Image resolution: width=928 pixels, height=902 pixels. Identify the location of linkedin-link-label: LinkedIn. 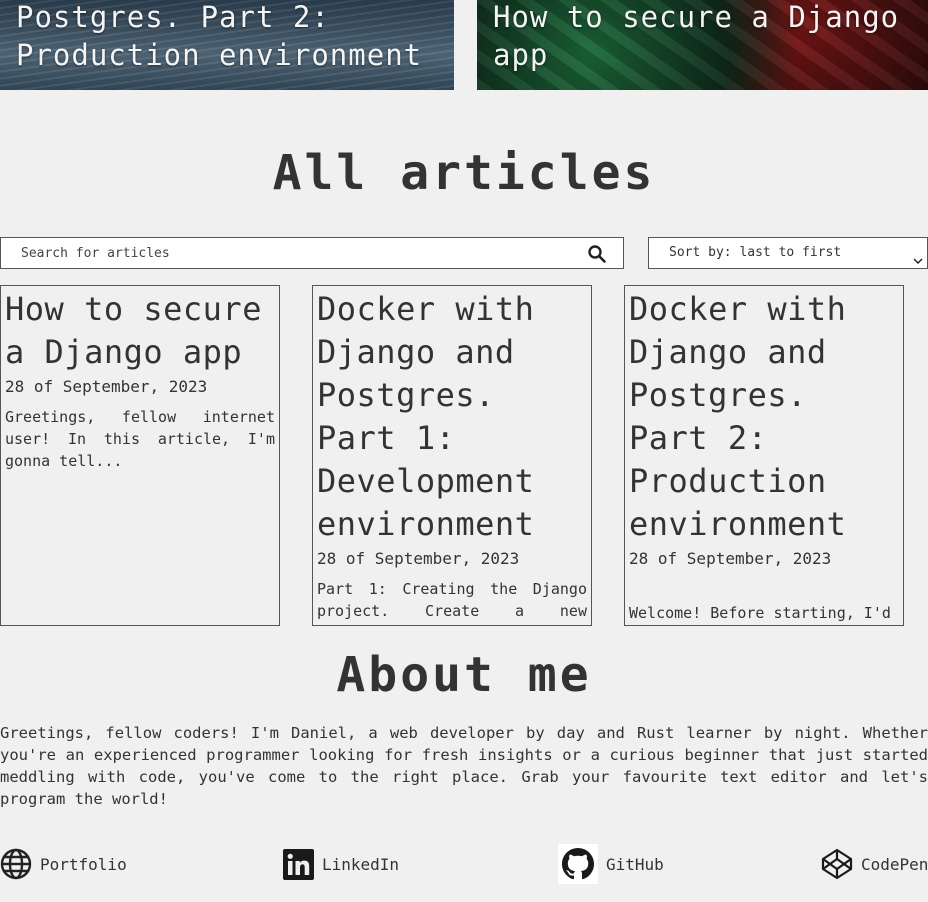
(361, 864).